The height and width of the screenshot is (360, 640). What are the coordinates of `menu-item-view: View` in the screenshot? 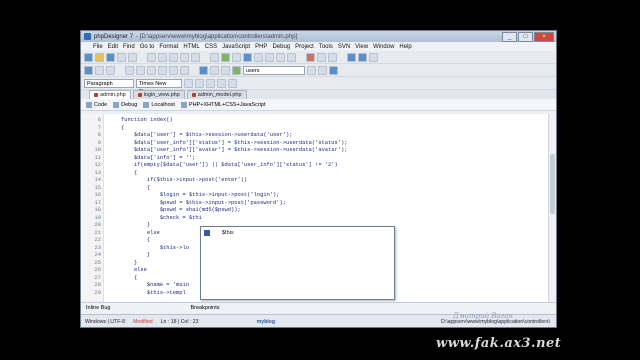 It's located at (361, 47).